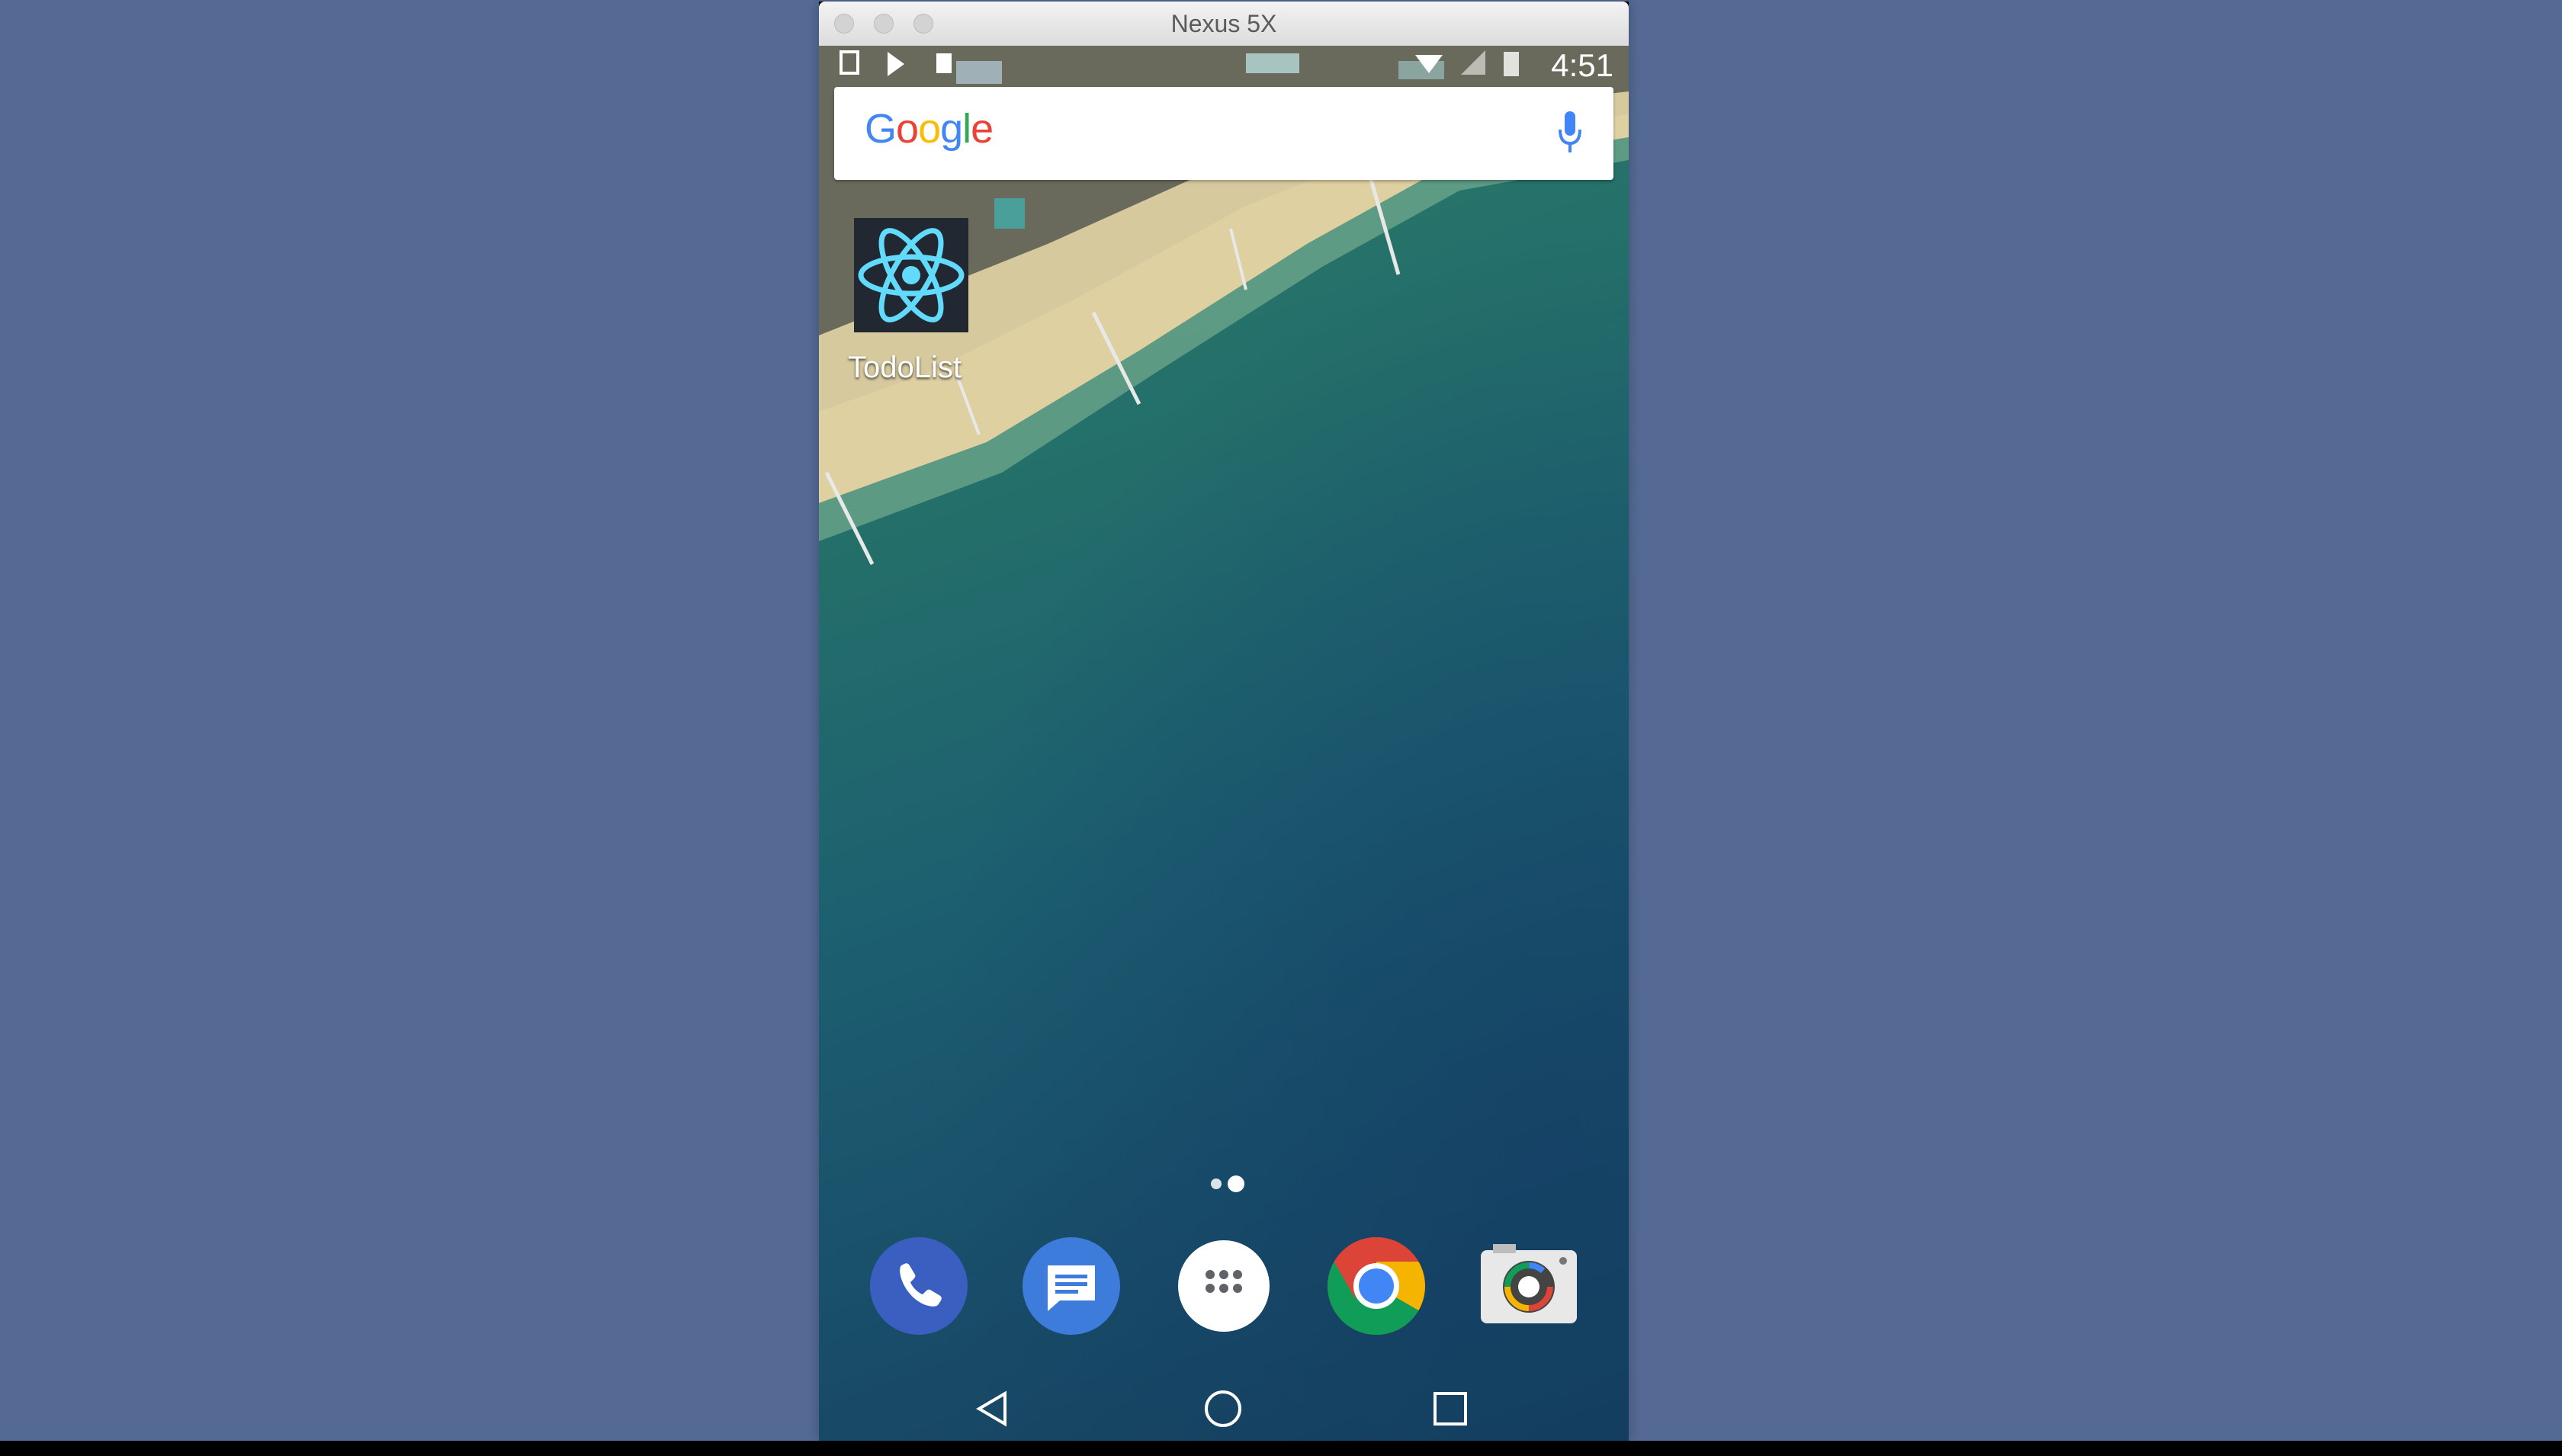  Describe the element at coordinates (1429, 64) in the screenshot. I see `wifi-icon` at that location.